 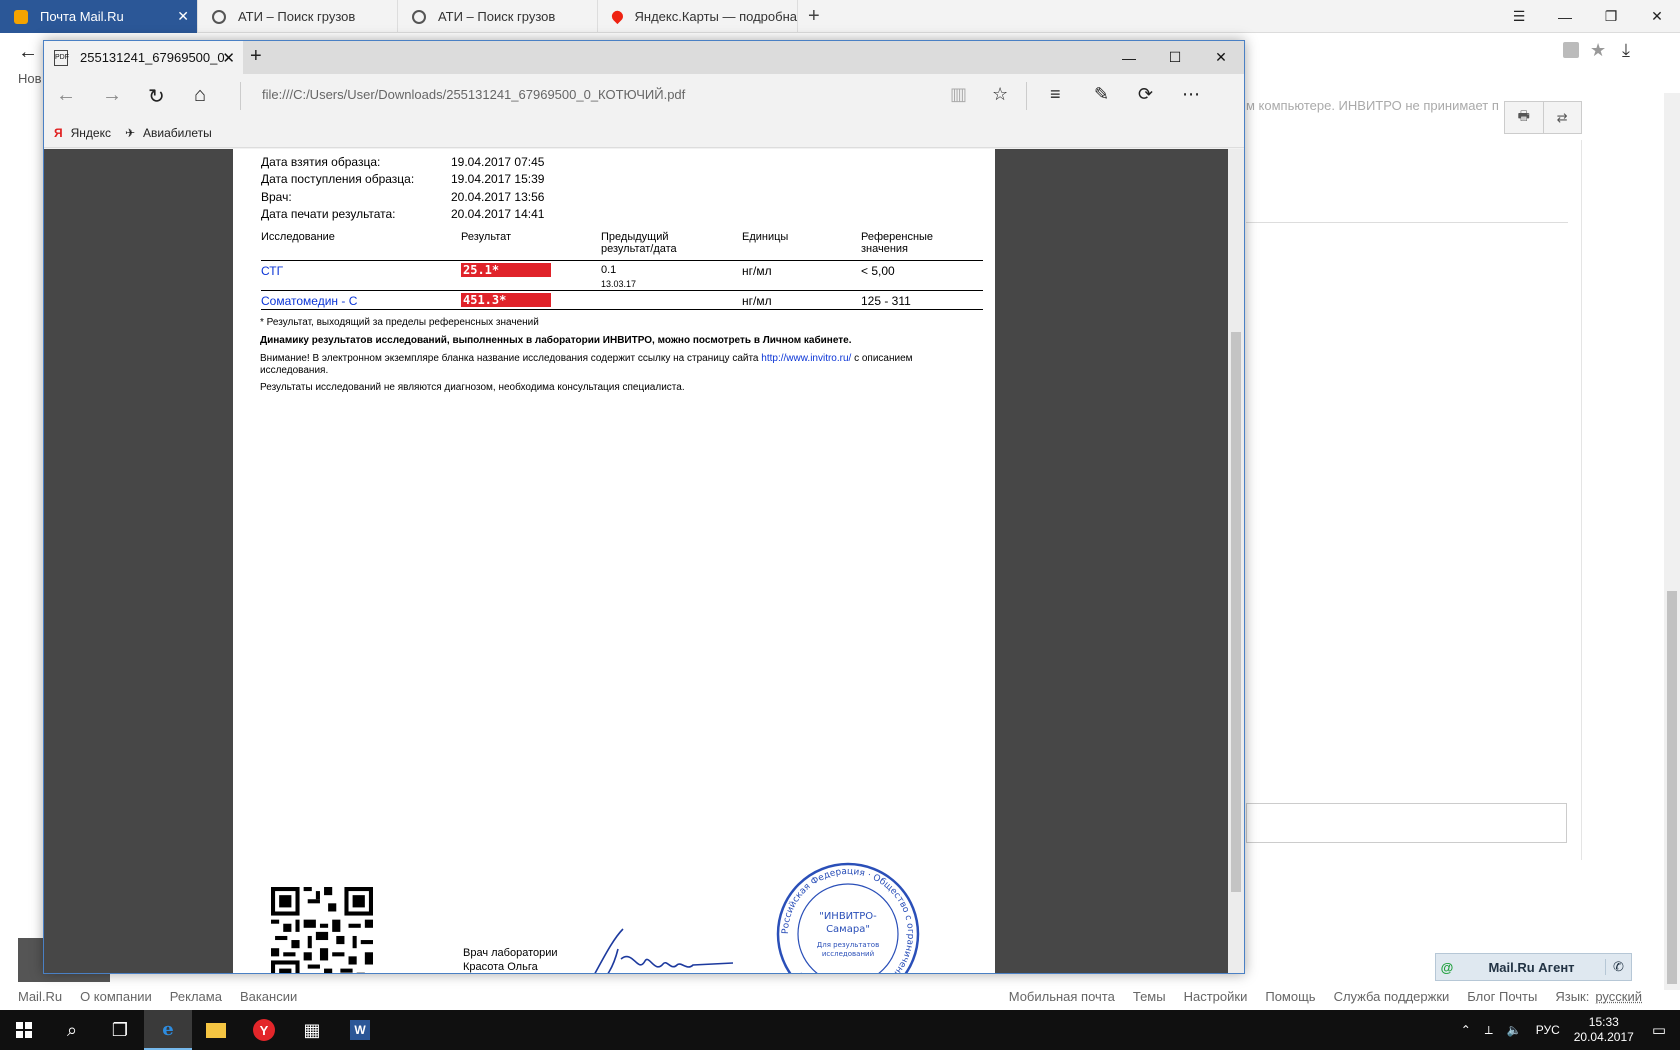 What do you see at coordinates (183, 16) in the screenshot?
I see `close-icon: ✕` at bounding box center [183, 16].